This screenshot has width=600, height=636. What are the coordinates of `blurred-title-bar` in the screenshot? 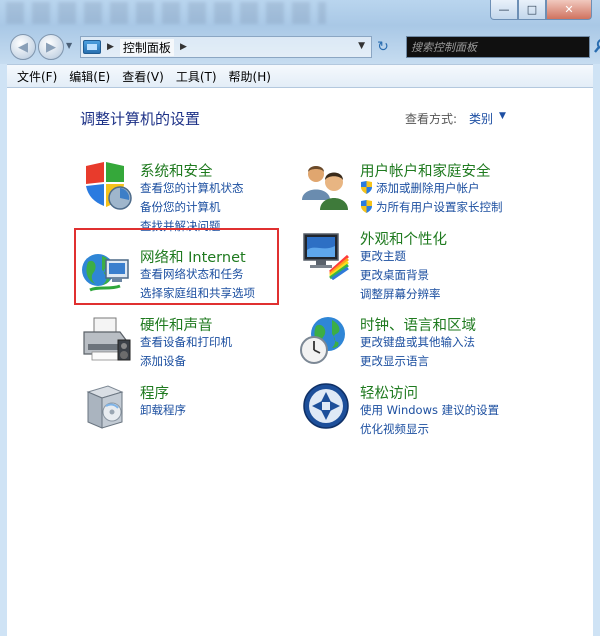 It's located at (166, 13).